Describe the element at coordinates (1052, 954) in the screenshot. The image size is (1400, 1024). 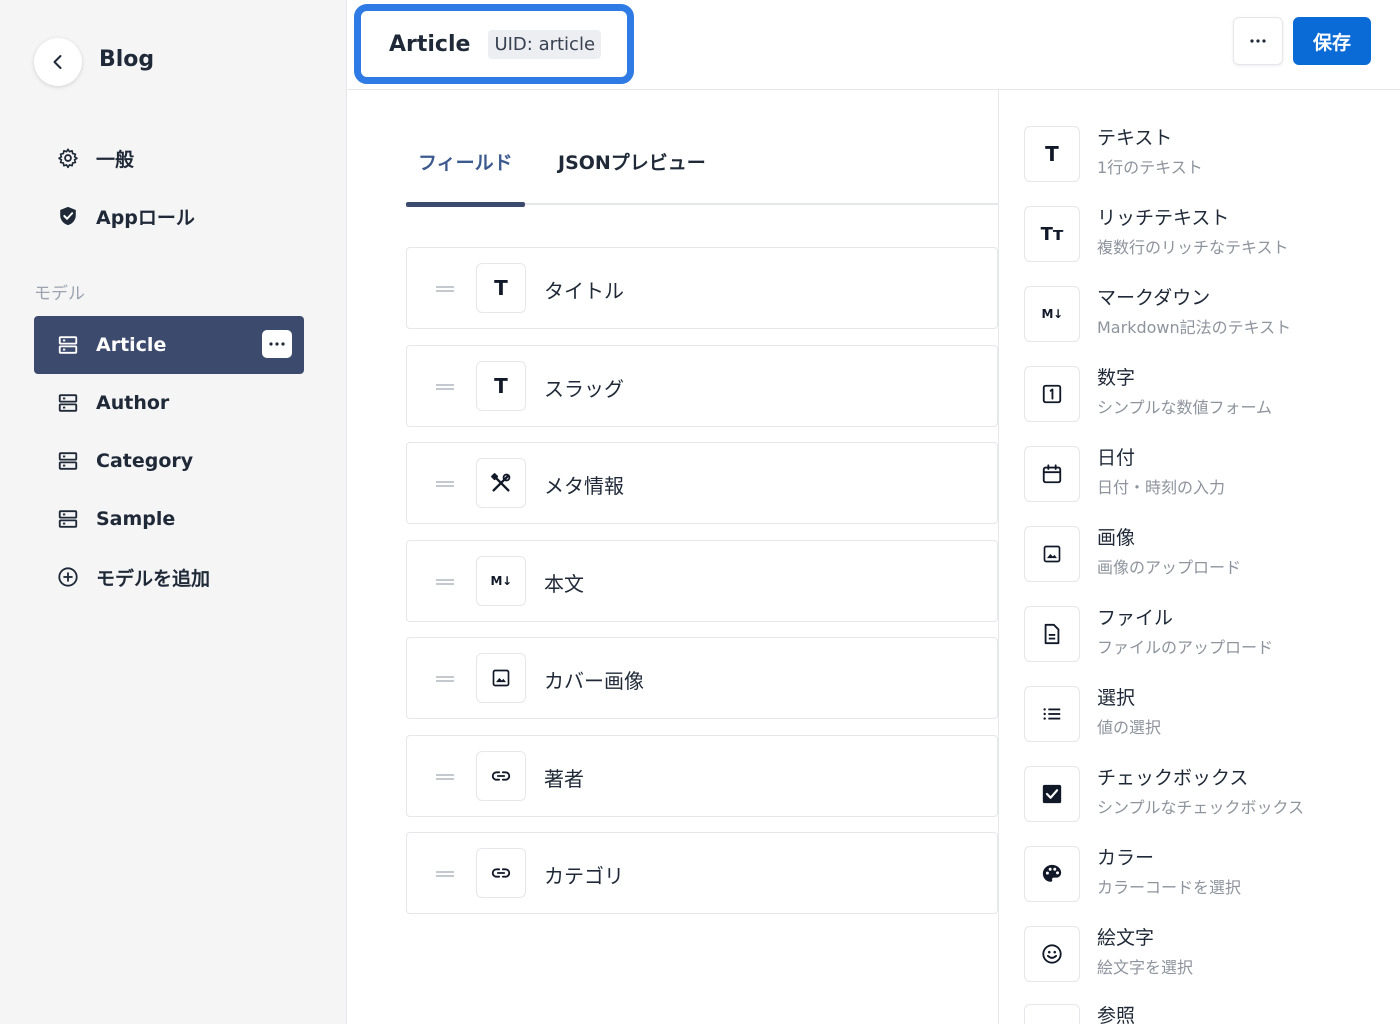
I see `smile-icon` at that location.